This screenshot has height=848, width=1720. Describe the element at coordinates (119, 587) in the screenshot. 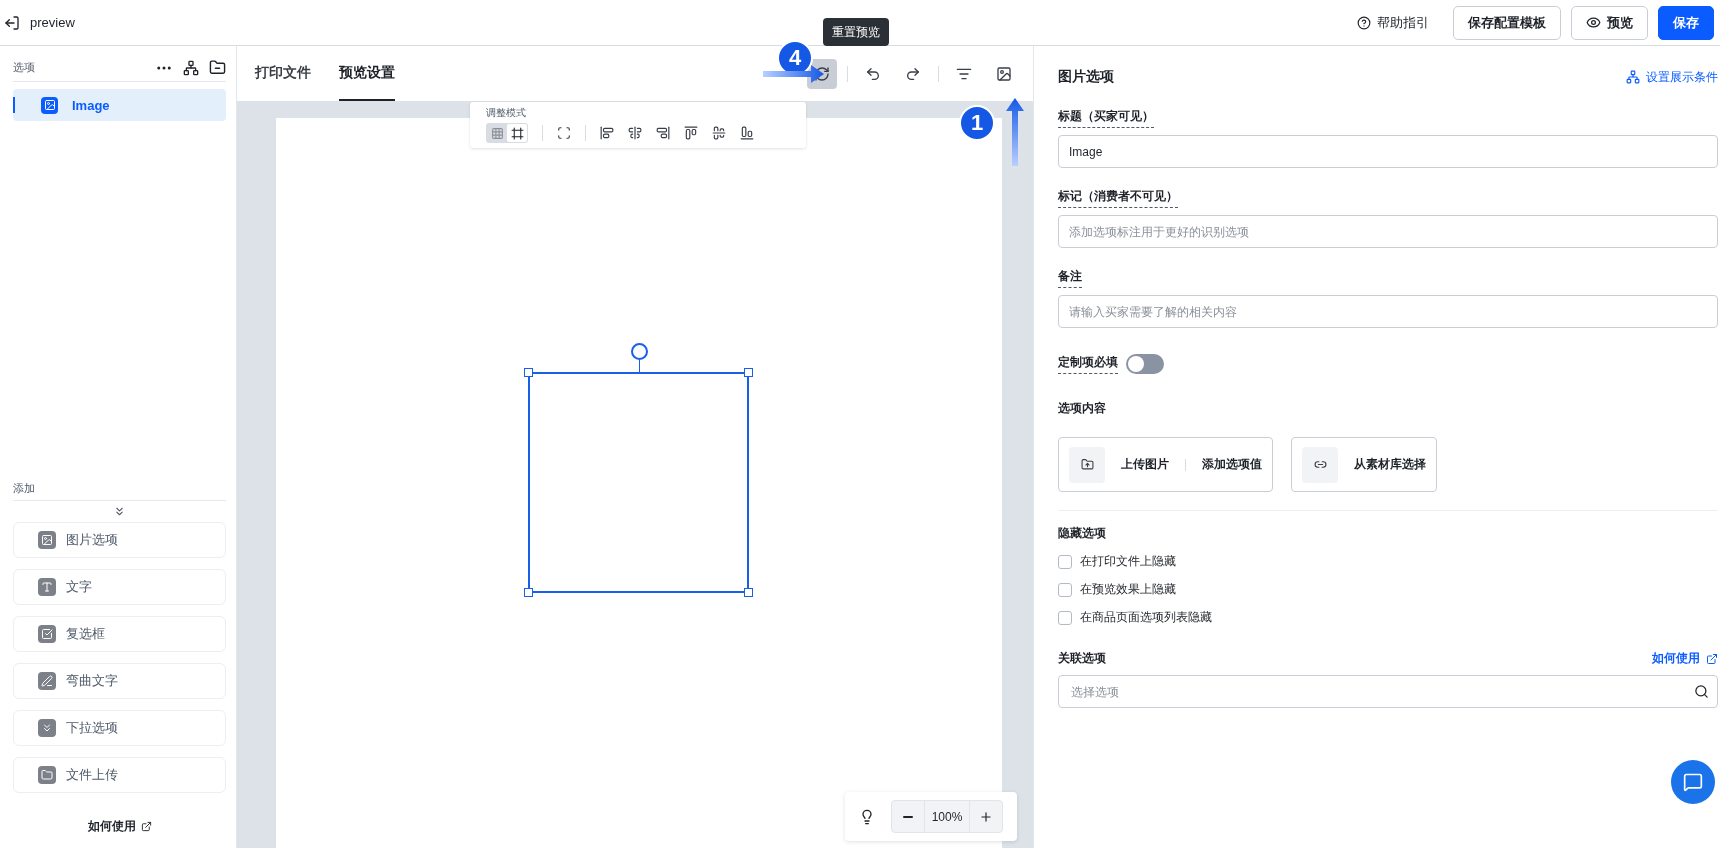

I see `add-item: 文字` at that location.